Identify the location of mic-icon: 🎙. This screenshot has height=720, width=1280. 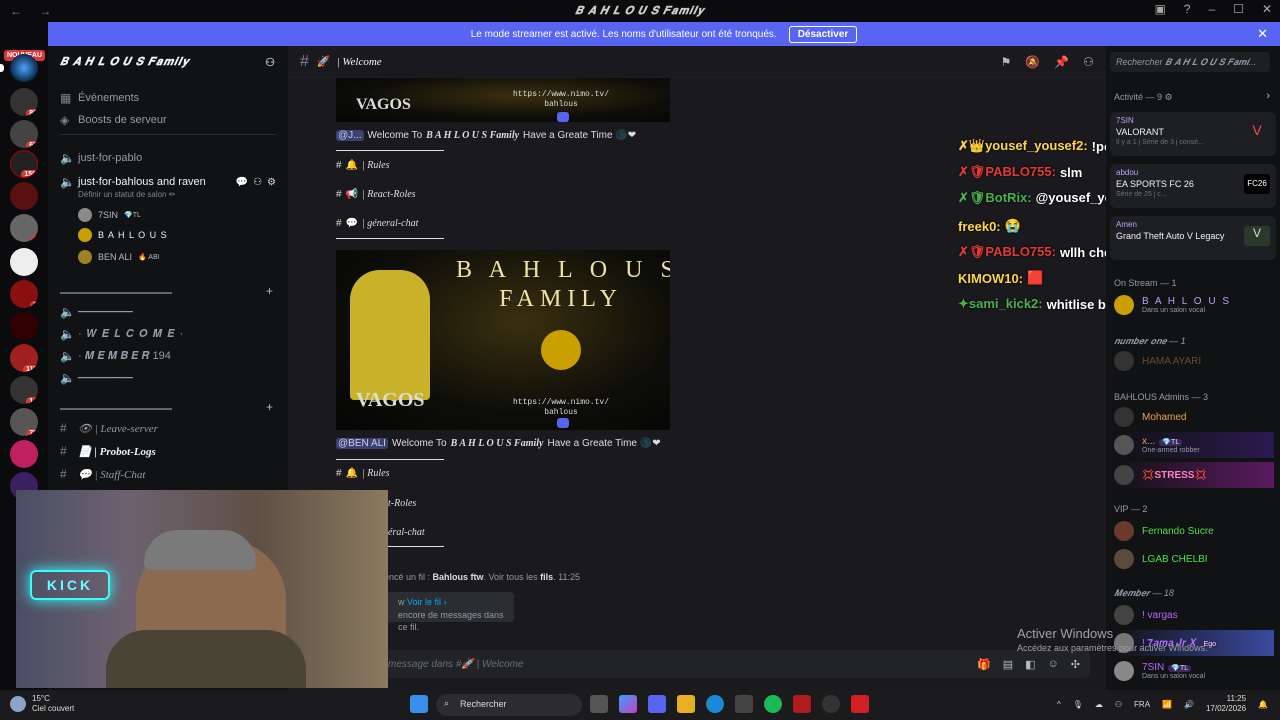
(1078, 704).